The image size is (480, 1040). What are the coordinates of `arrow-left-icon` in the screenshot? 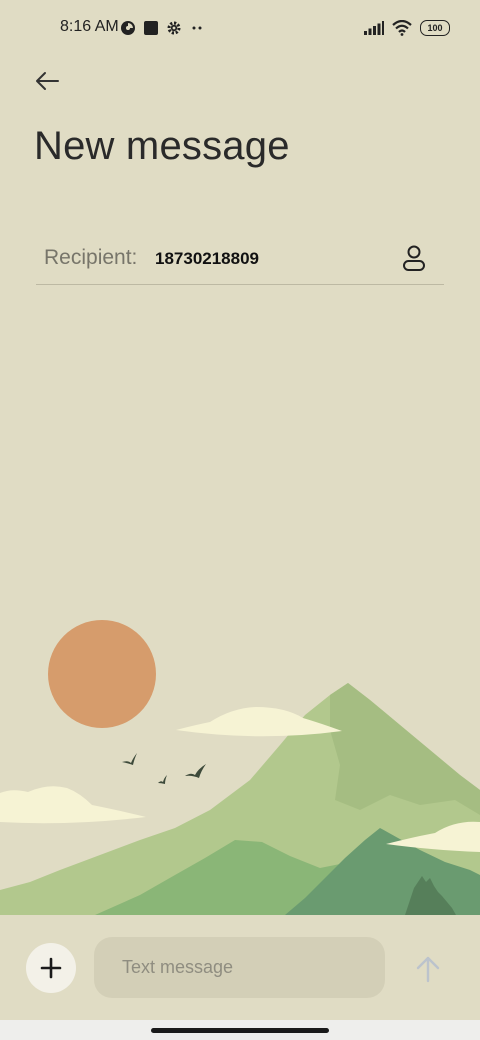 It's located at (47, 81).